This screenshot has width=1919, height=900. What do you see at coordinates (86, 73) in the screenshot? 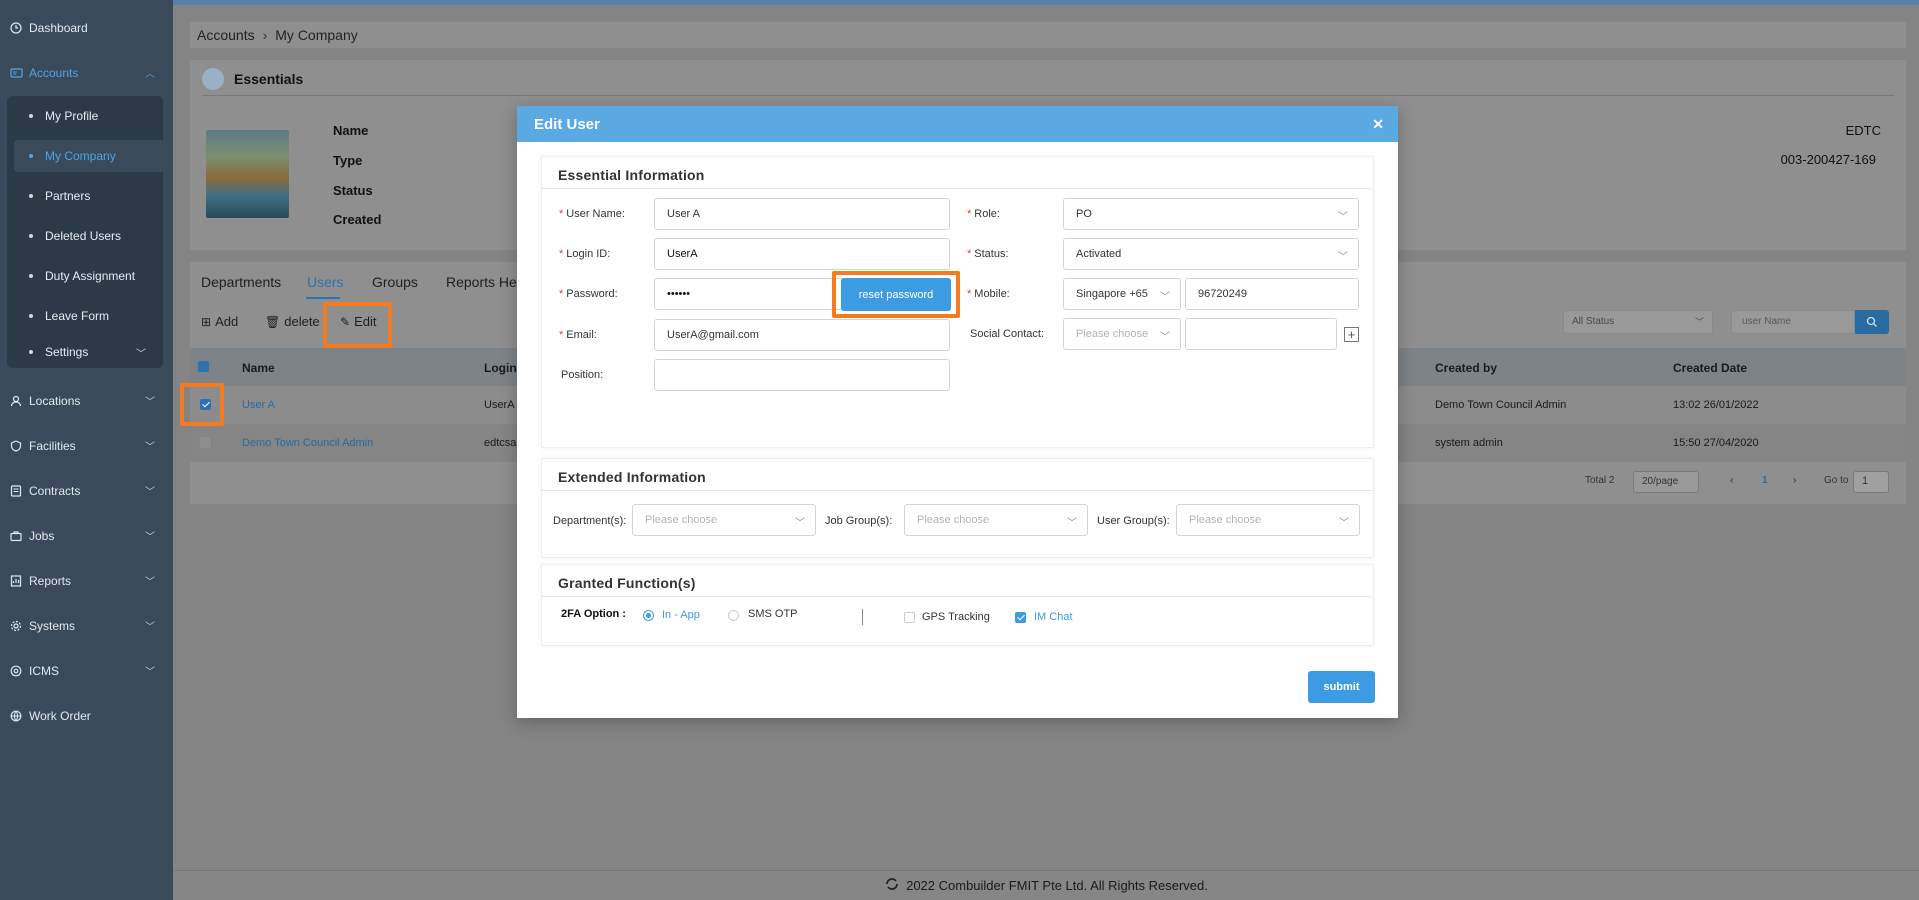
I see `sidebar-item-accounts: Accounts ︿` at bounding box center [86, 73].